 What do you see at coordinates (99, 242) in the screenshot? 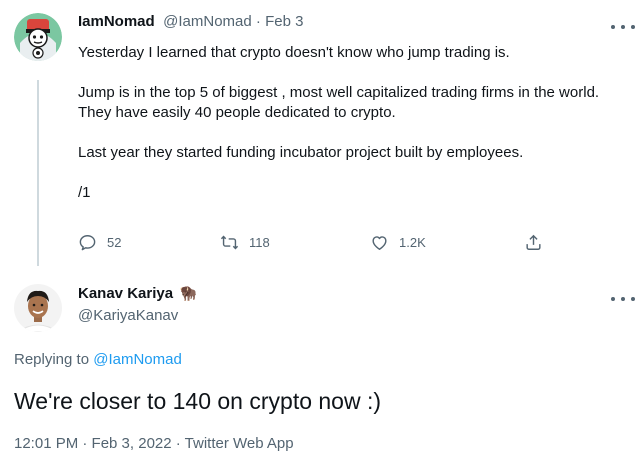
I see `reply-button: 52` at bounding box center [99, 242].